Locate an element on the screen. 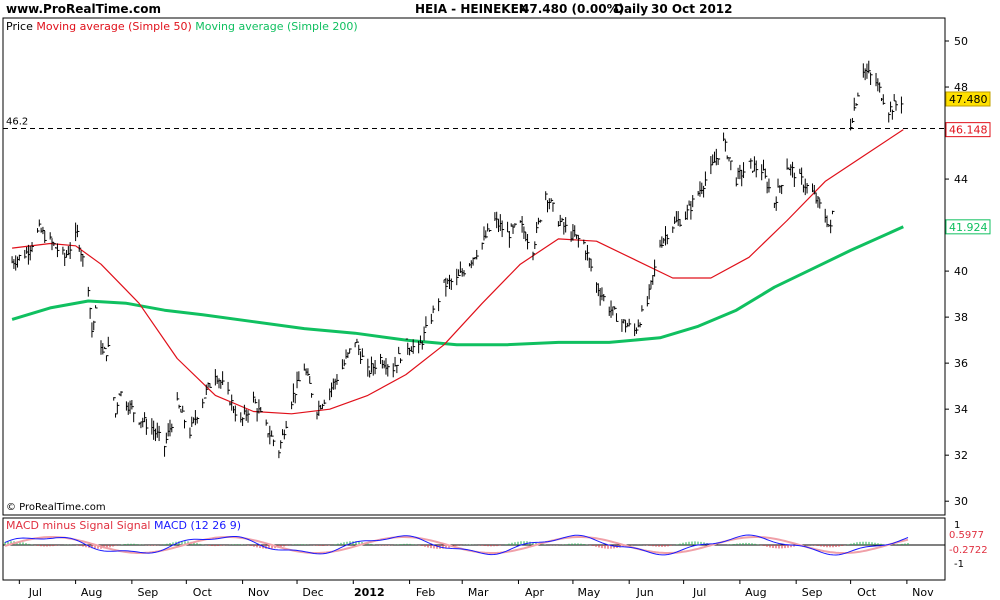 Image resolution: width=1000 pixels, height=600 pixels. y-tick-label: 38 is located at coordinates (961, 317).